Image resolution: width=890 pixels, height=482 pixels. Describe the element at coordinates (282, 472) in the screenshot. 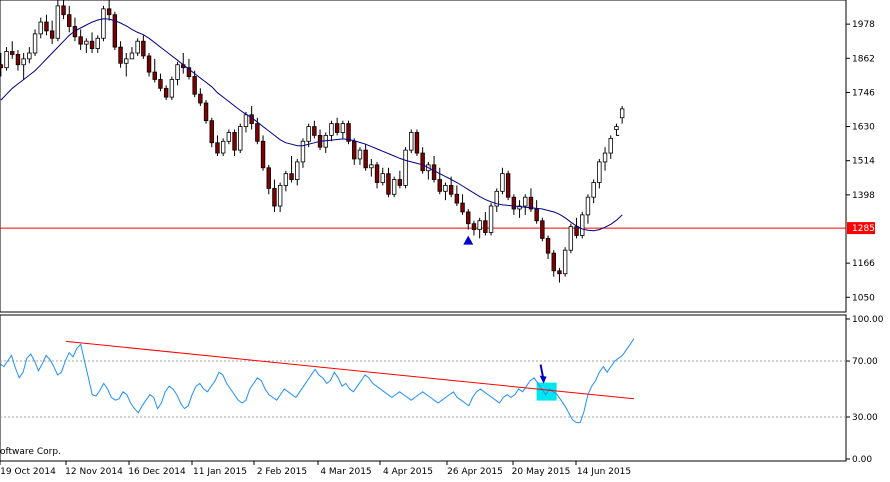

I see `x-tick-label: 2 Feb 2015` at that location.